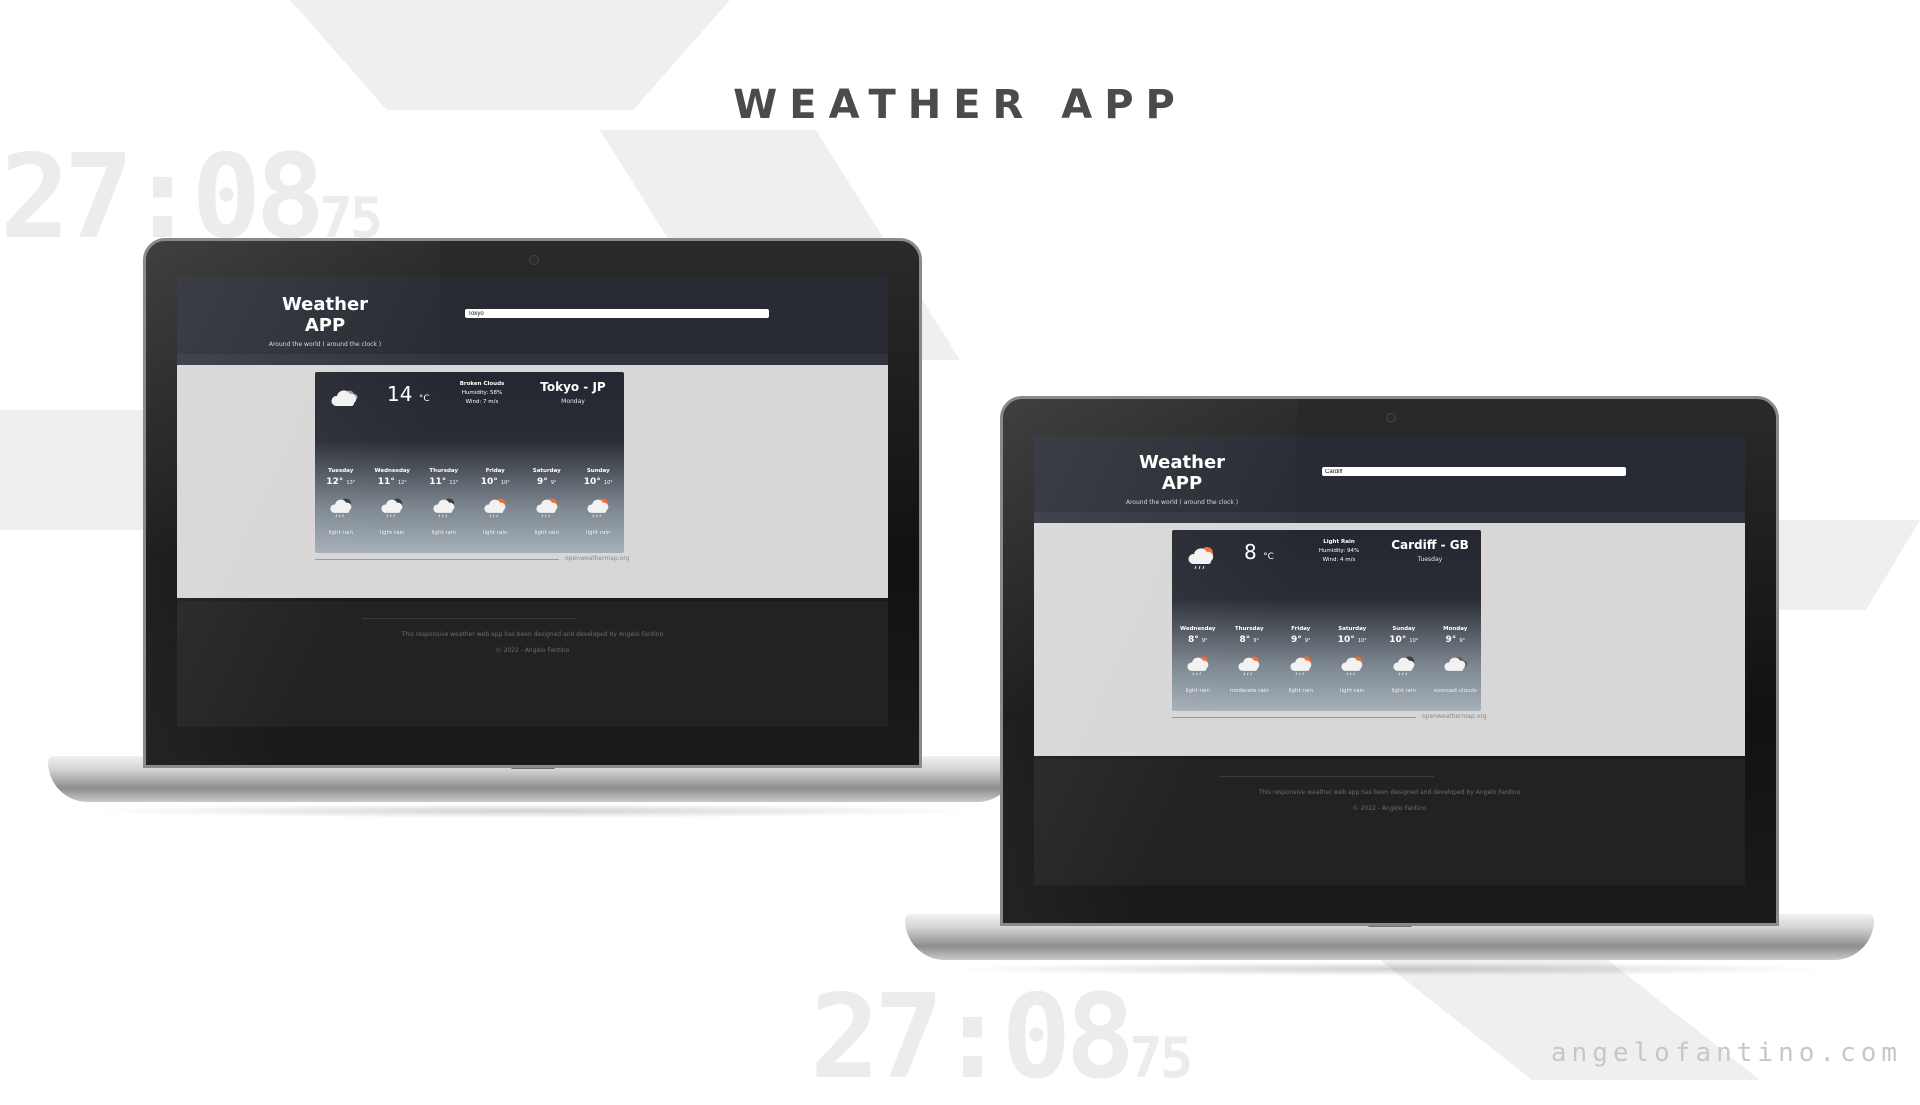 This screenshot has height=1105, width=1920. I want to click on humidity-label: Humidity: 58%, so click(482, 392).